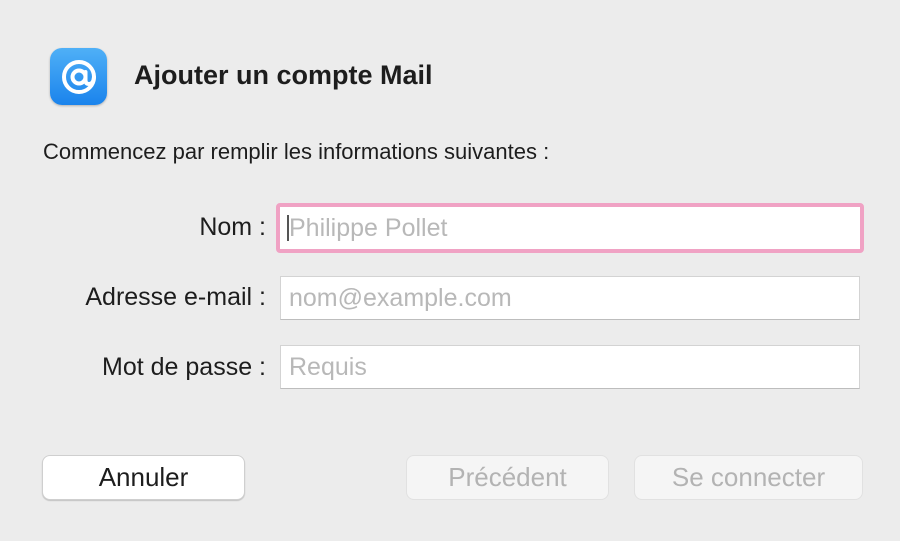 This screenshot has height=541, width=900. I want to click on name-field, so click(570, 228).